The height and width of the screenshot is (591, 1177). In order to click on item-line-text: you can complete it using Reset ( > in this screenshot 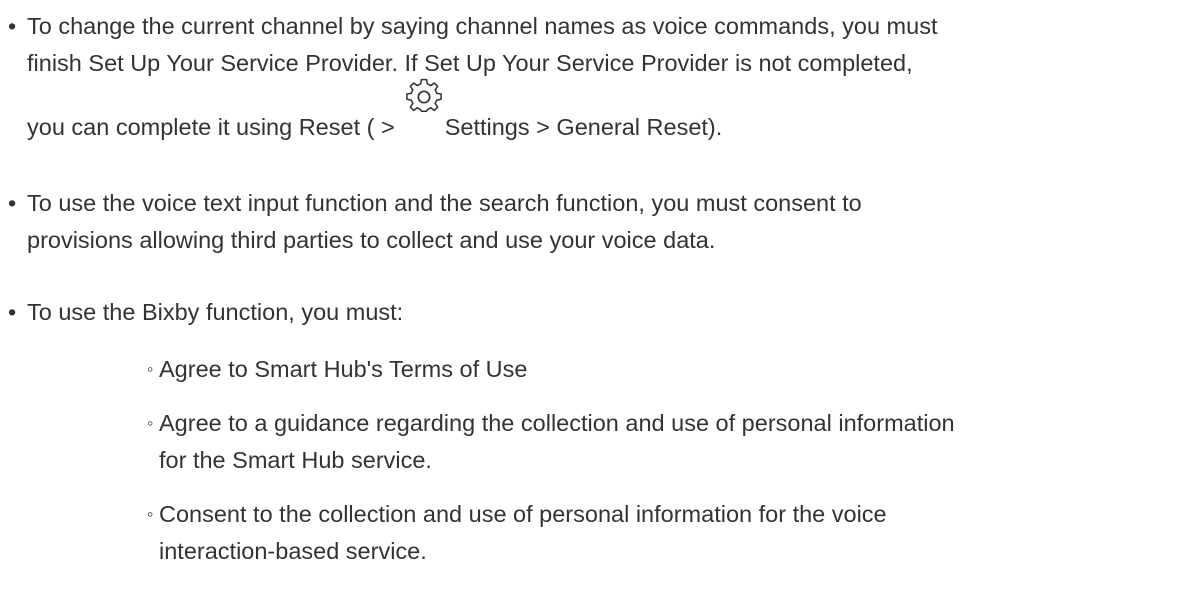, I will do `click(211, 127)`.